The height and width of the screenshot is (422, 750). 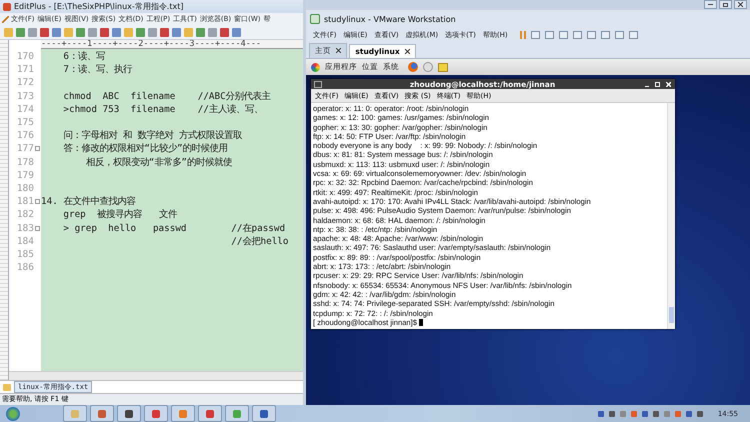 What do you see at coordinates (5, 19) in the screenshot?
I see `pencil-icon` at bounding box center [5, 19].